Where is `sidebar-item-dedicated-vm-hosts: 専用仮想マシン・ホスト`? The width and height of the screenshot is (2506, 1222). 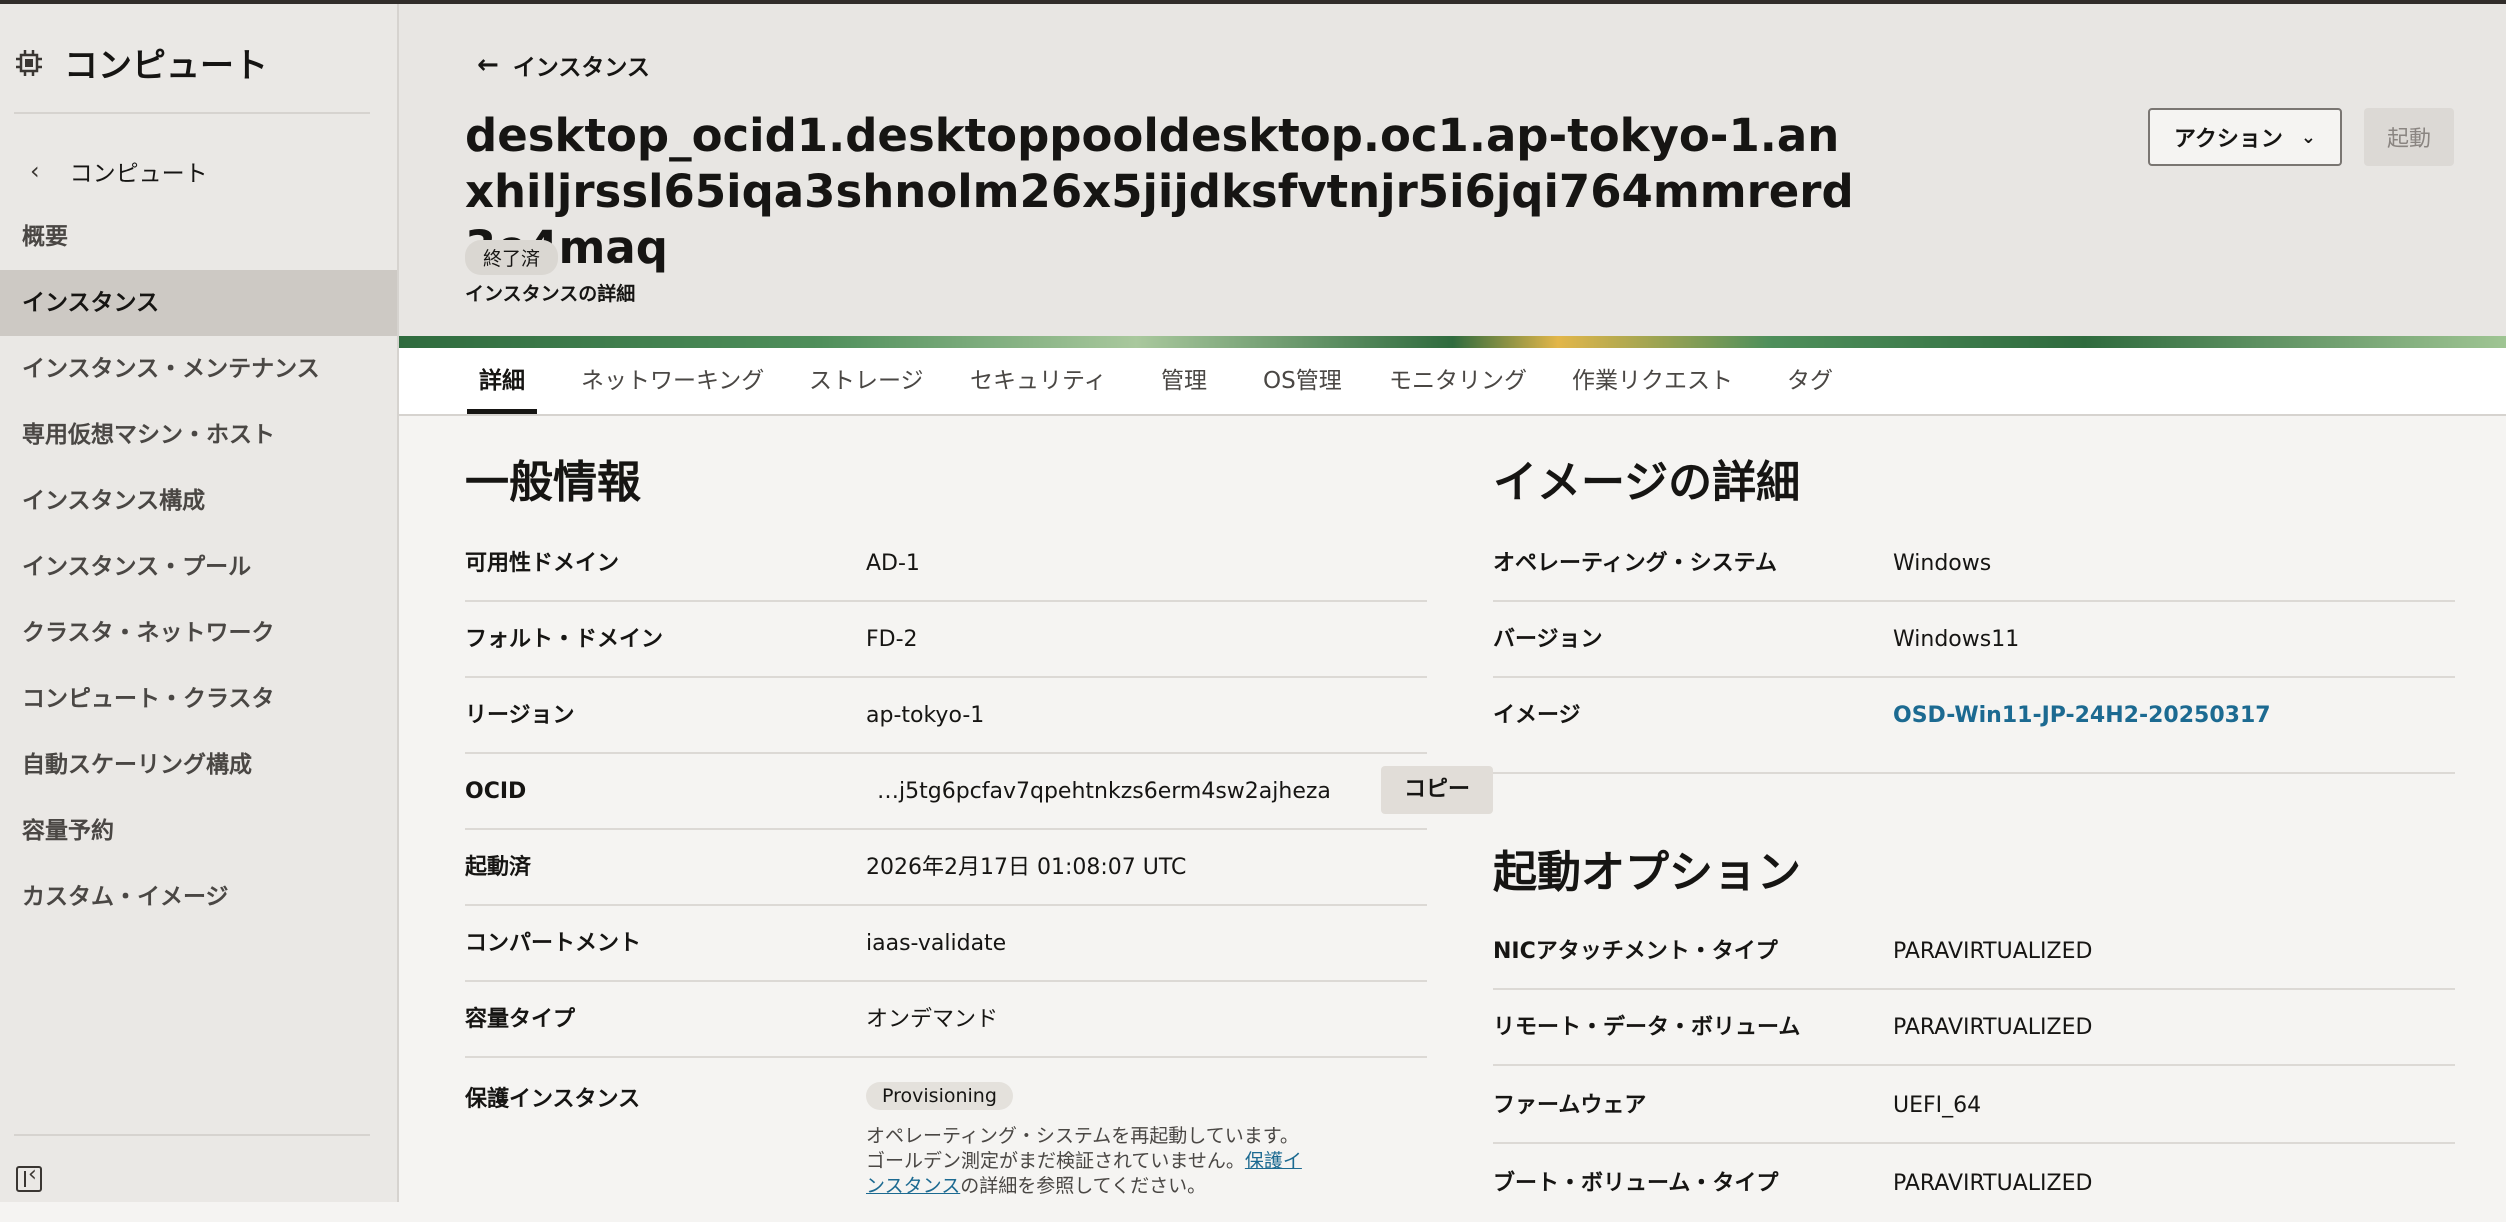
sidebar-item-dedicated-vm-hosts: 専用仮想マシン・ホスト is located at coordinates (198, 435).